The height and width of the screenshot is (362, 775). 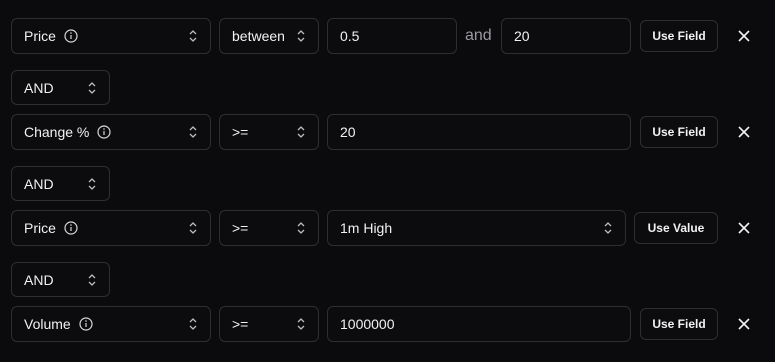 I want to click on value-select-label: 1m High, so click(x=366, y=228).